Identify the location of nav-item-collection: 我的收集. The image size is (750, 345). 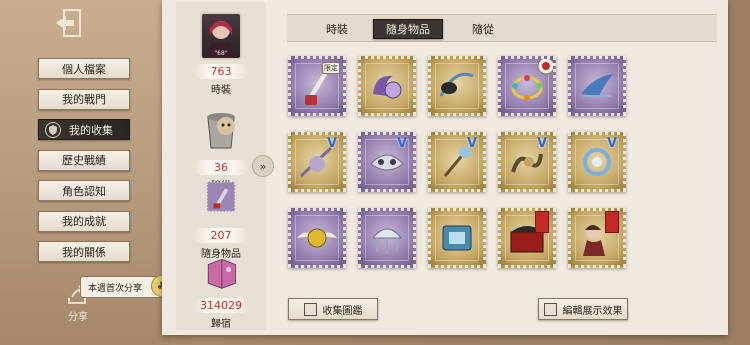
(84, 129).